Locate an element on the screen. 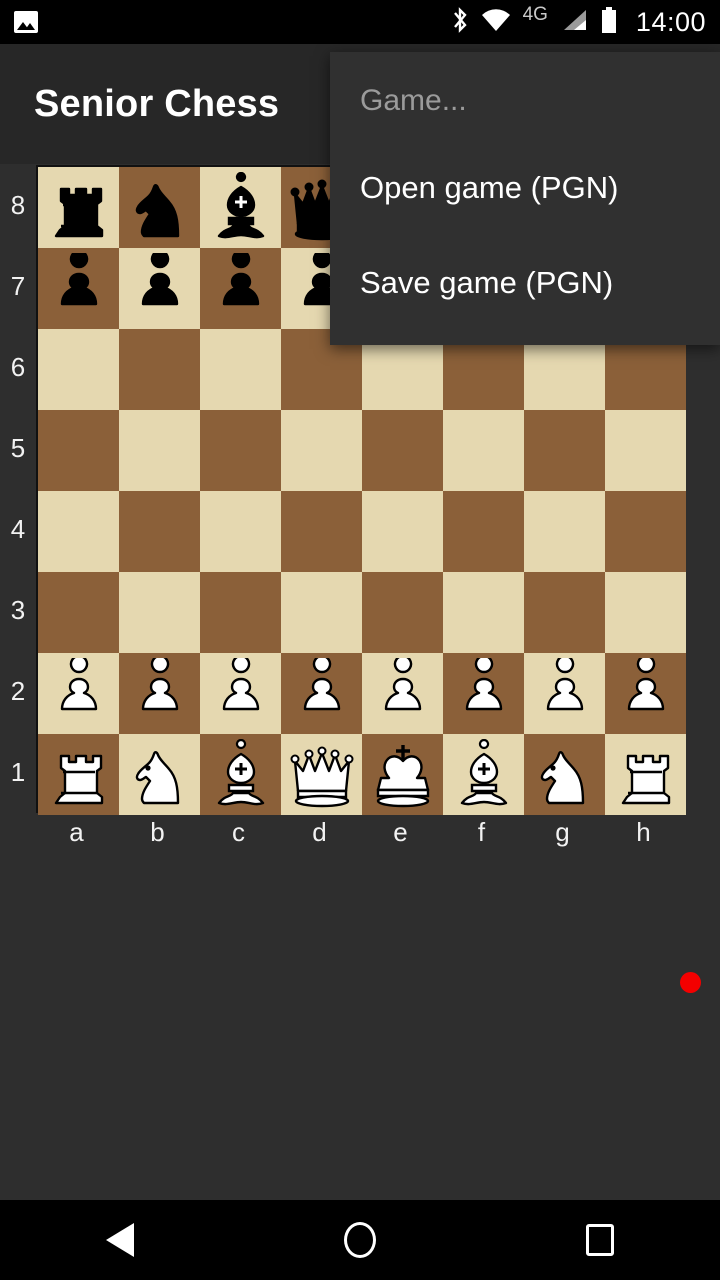 This screenshot has height=1280, width=720. board-square-c4 is located at coordinates (240, 531).